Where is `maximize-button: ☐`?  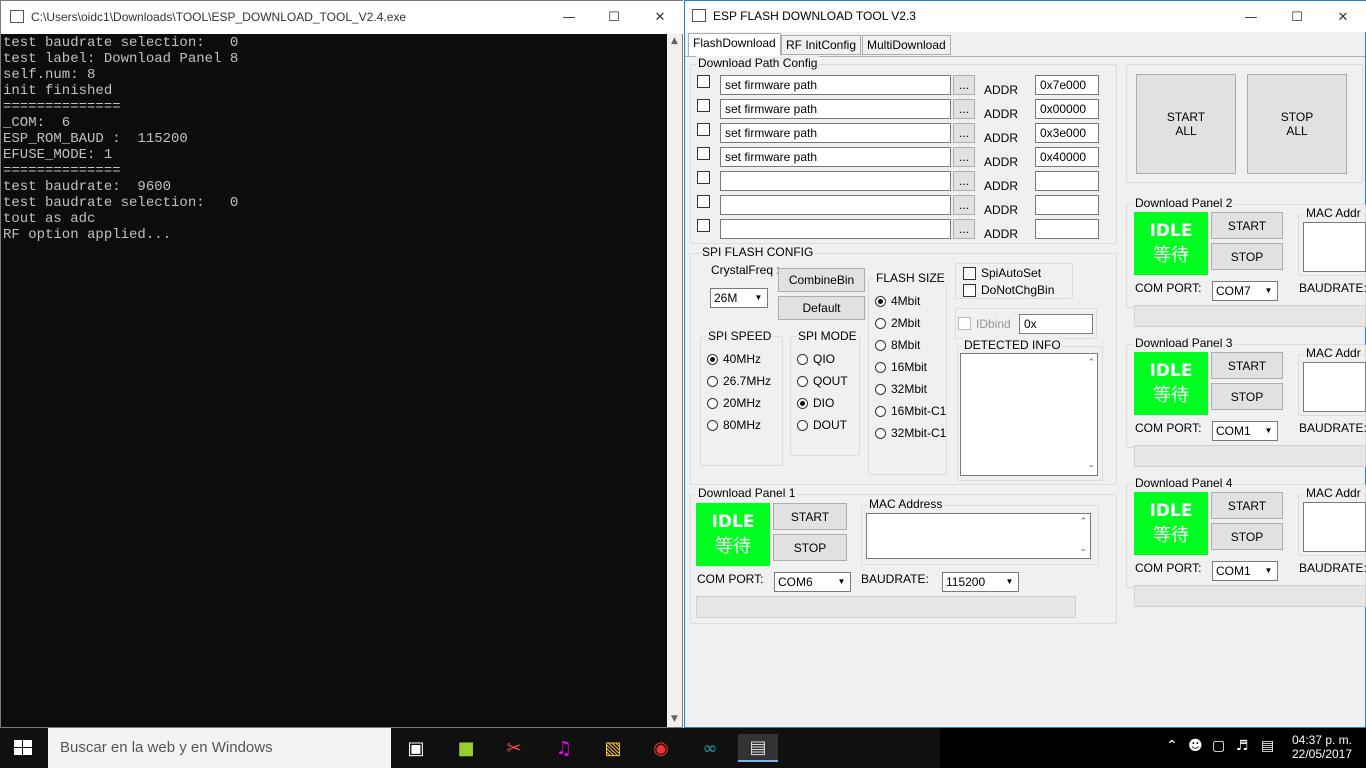
maximize-button: ☐ is located at coordinates (614, 17).